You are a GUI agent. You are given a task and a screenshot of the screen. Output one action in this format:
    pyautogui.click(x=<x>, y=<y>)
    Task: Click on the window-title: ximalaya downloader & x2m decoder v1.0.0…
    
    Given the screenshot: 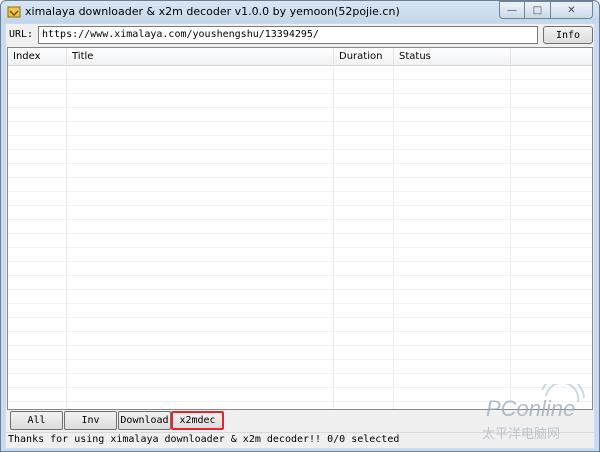 What is the action you would take?
    pyautogui.click(x=212, y=11)
    